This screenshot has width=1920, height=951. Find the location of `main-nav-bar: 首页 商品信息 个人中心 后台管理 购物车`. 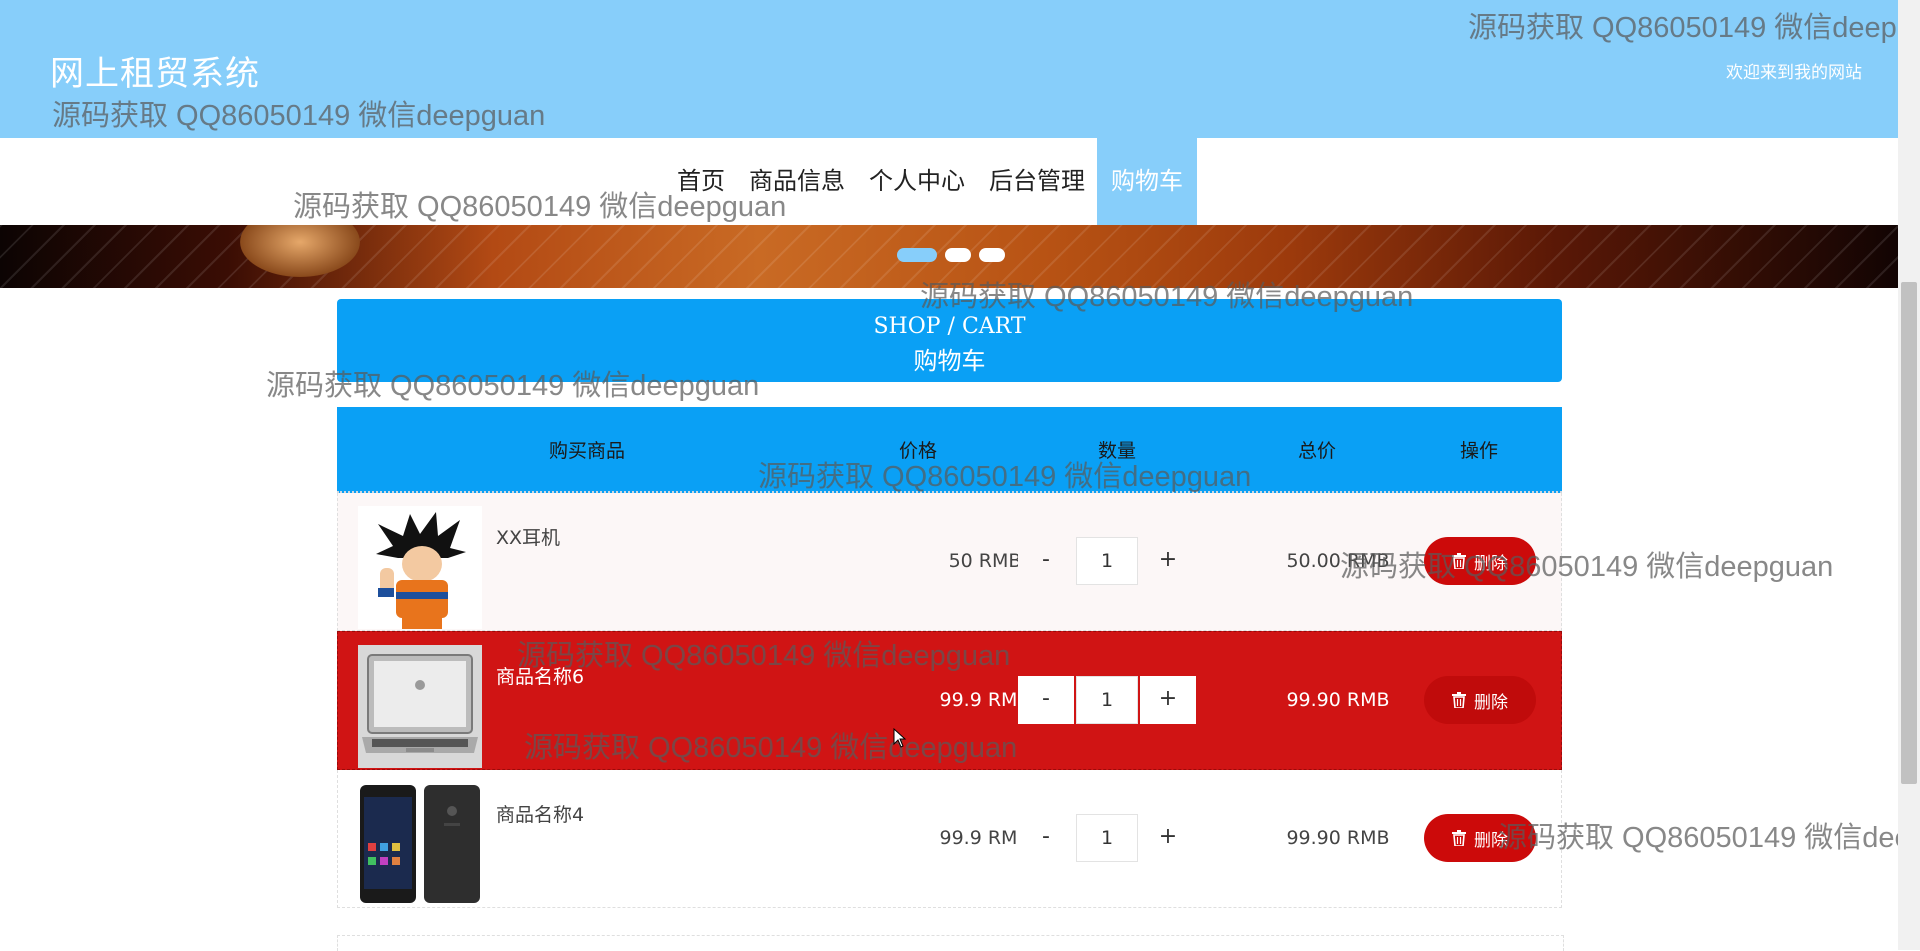

main-nav-bar: 首页 商品信息 个人中心 后台管理 购物车 is located at coordinates (949, 181).